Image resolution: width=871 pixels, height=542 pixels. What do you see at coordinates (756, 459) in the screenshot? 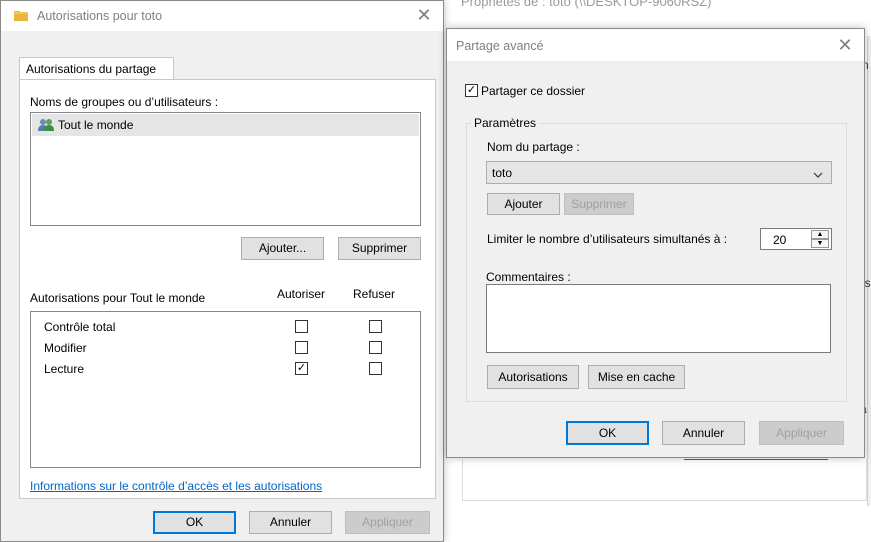
I see `background-link-underline` at bounding box center [756, 459].